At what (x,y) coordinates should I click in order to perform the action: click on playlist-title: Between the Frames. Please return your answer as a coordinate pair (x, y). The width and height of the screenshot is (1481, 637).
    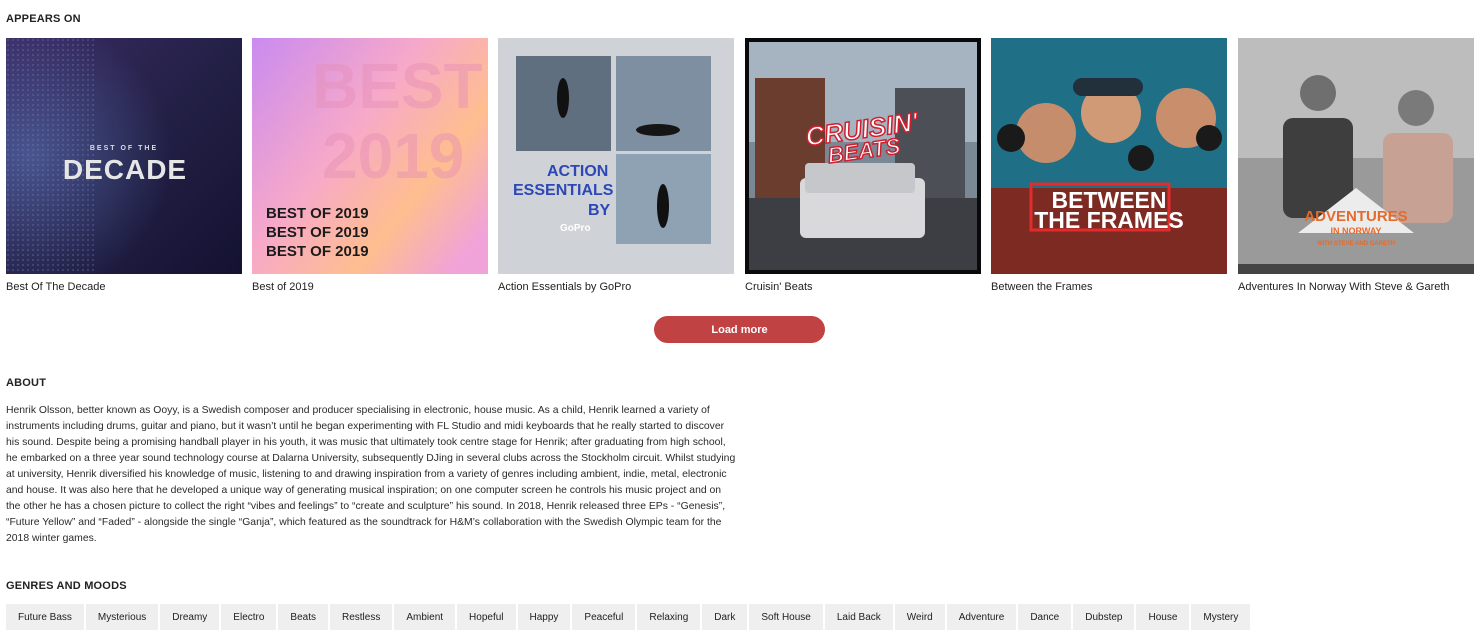
    Looking at the image, I should click on (1109, 287).